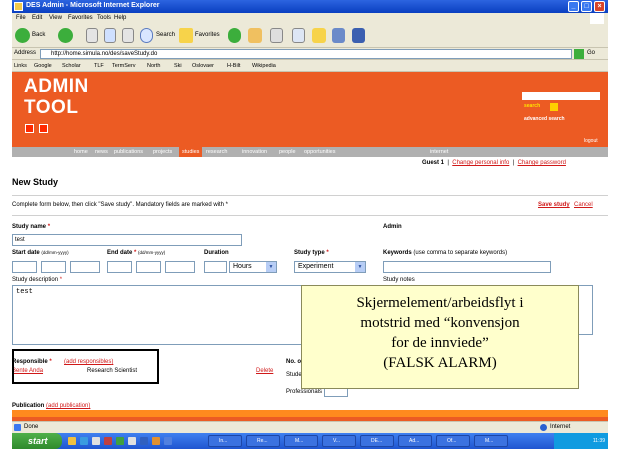 The image size is (620, 461). I want to click on study-notes-label: Study notes, so click(399, 280).